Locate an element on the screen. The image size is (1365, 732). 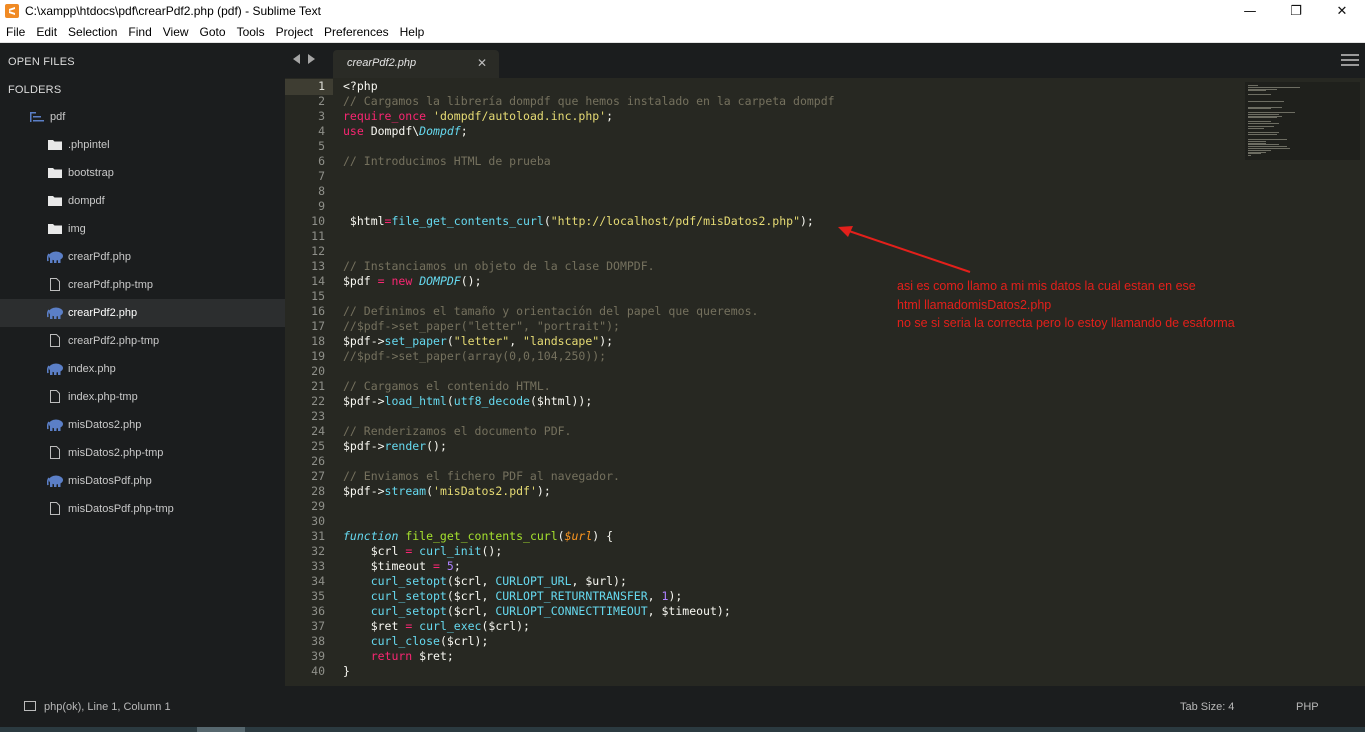
sidebar-item-label: misDatosPdf.php is located at coordinates (110, 481).